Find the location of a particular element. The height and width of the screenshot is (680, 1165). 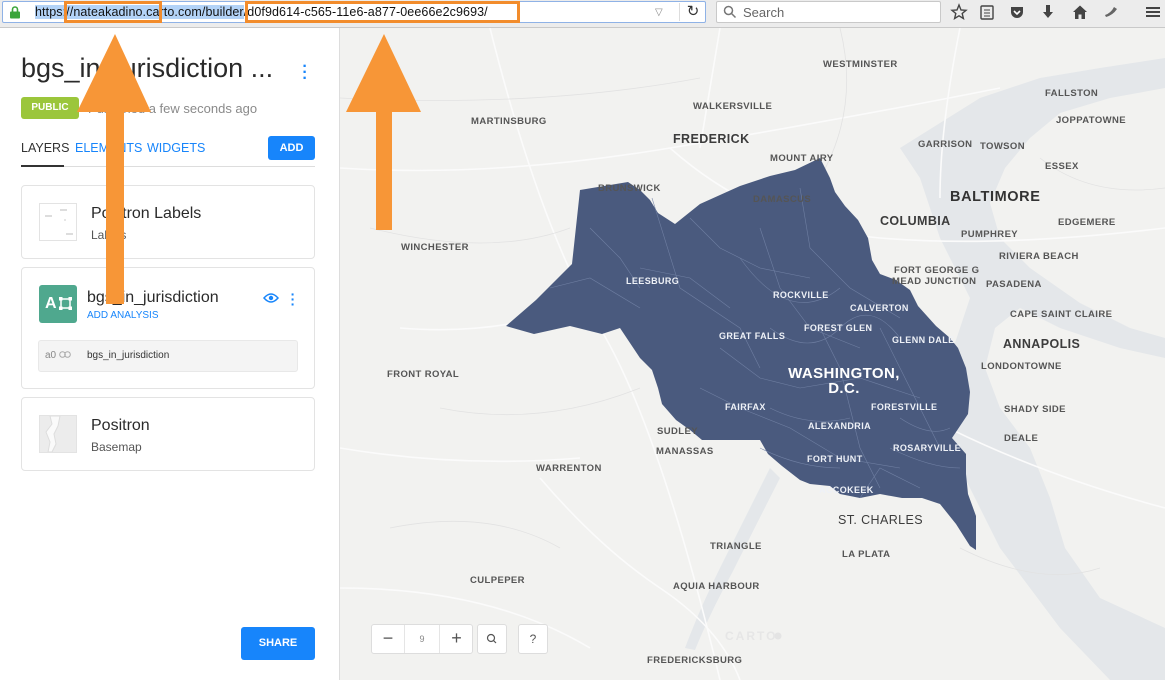

place-label: FORT HUNT is located at coordinates (835, 459).